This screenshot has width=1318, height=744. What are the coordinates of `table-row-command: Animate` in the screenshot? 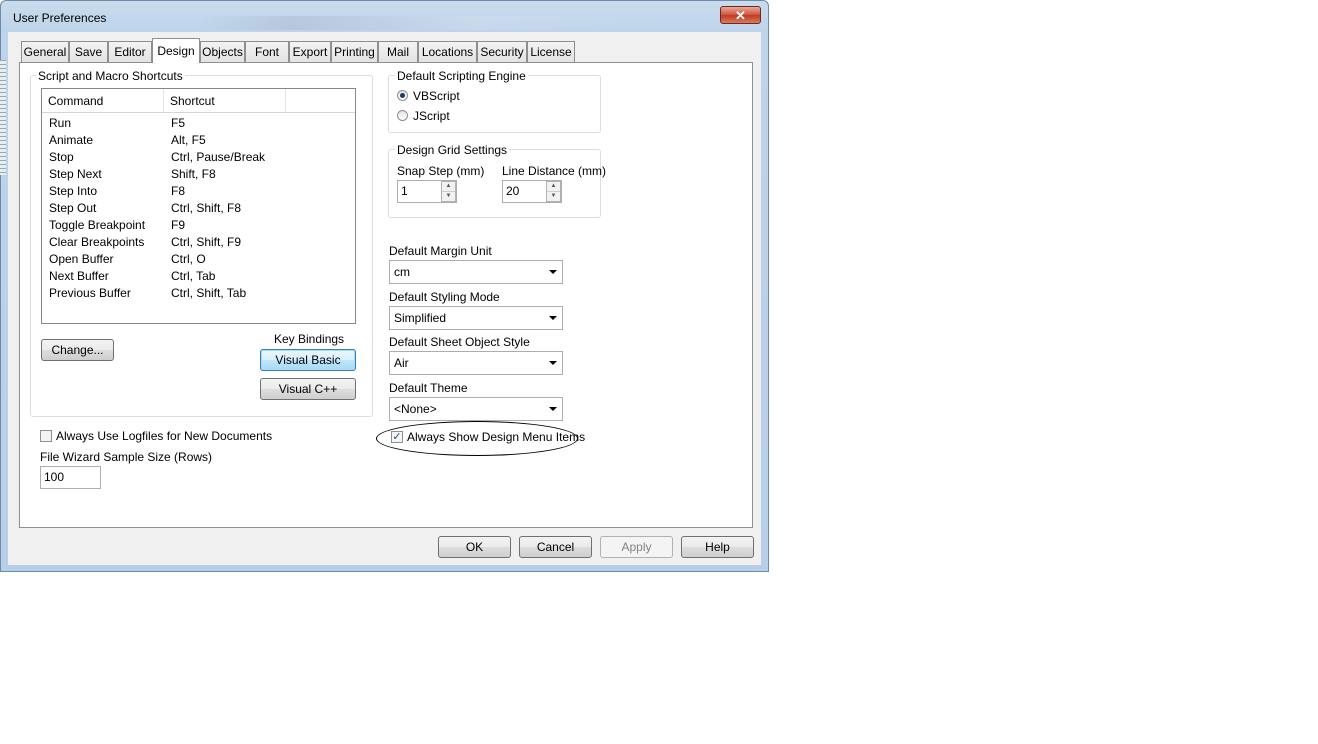 It's located at (71, 140).